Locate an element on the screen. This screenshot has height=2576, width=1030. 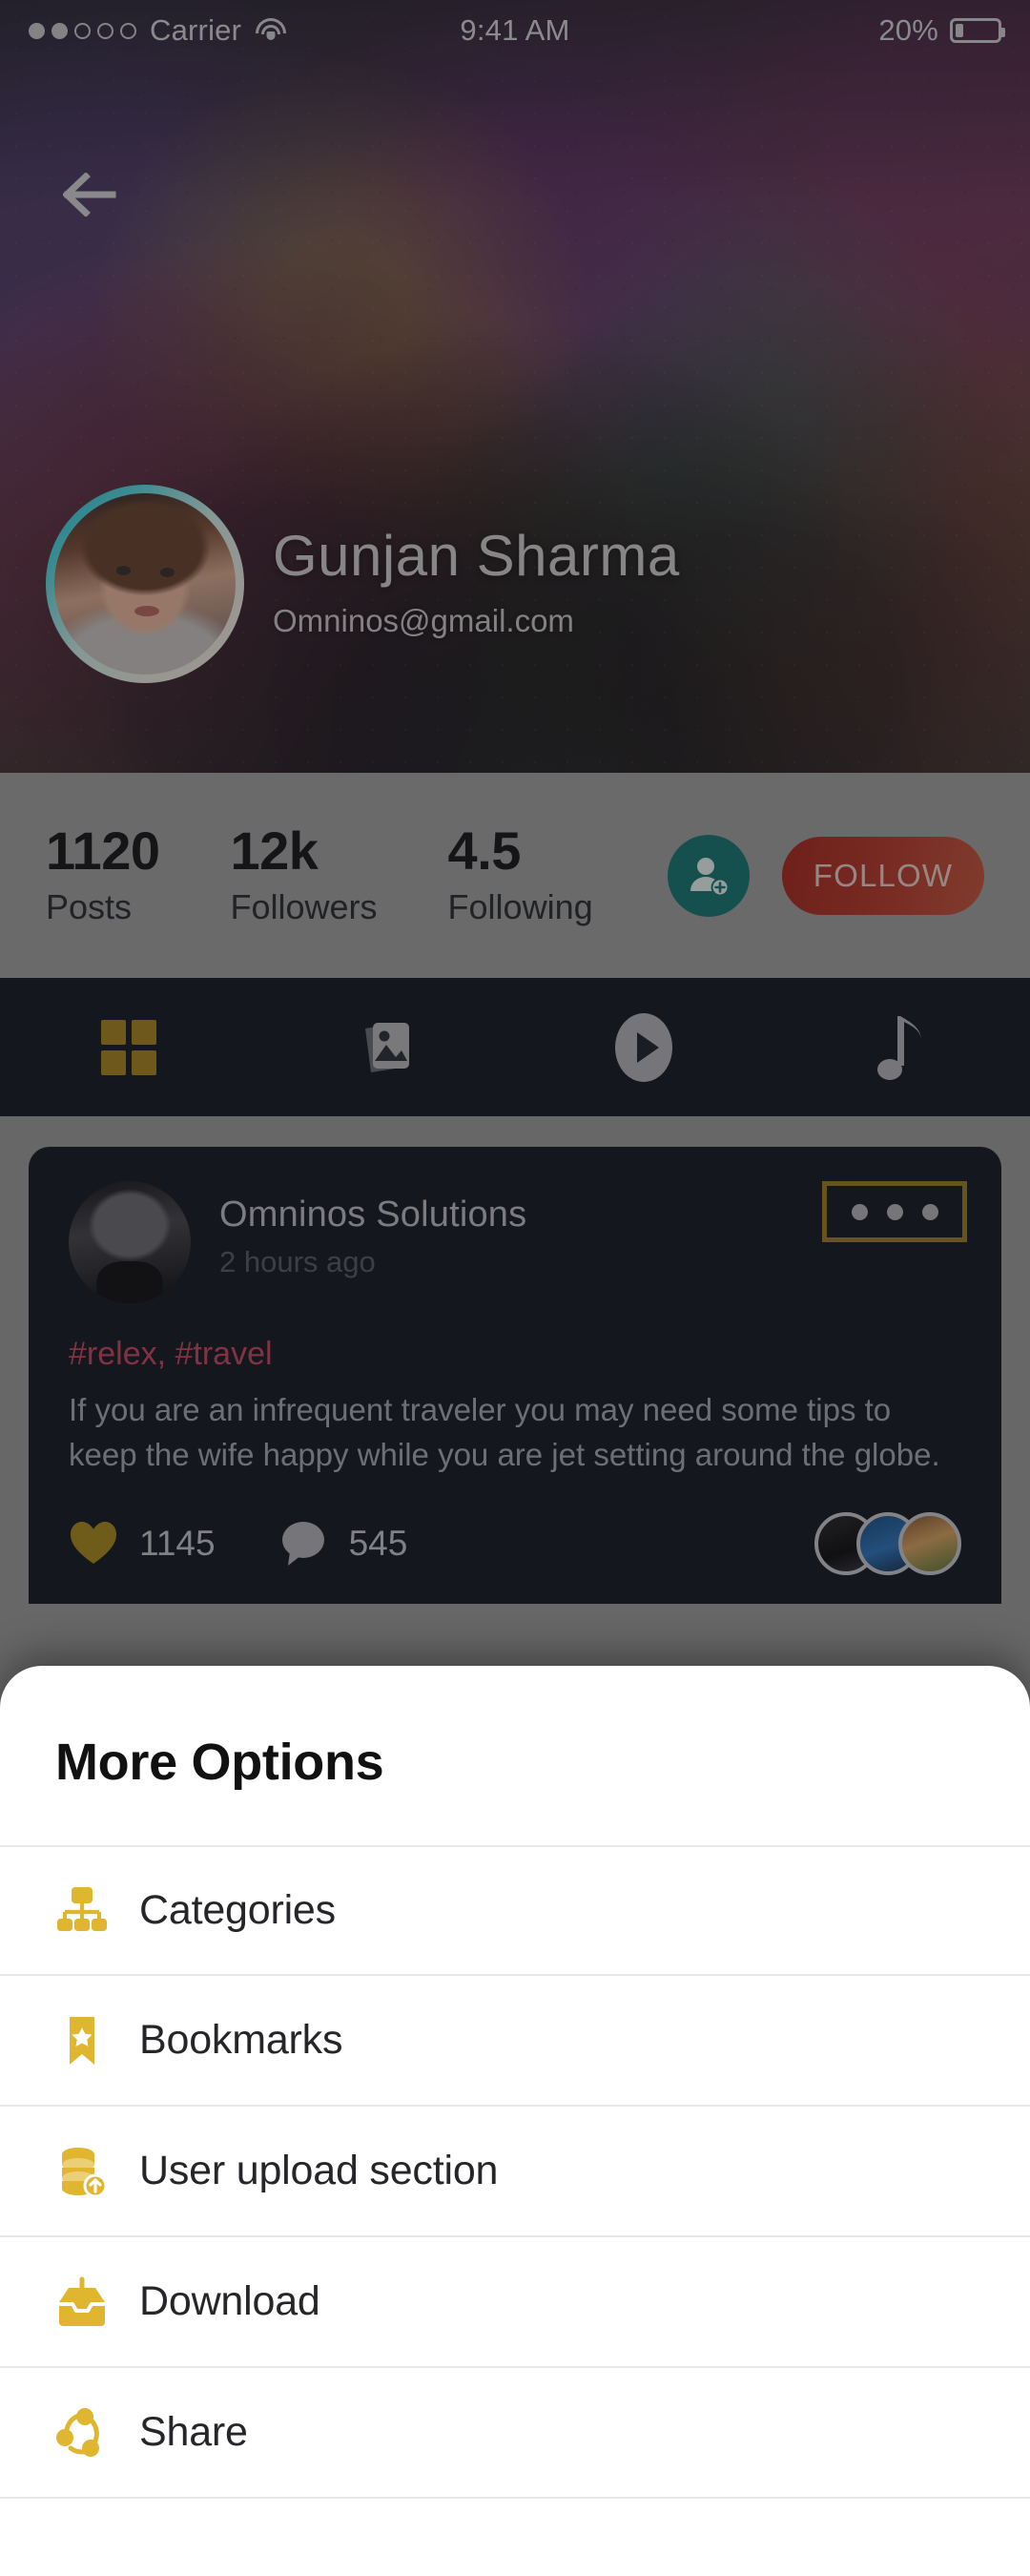
database-upload-icon is located at coordinates (97, 2171).